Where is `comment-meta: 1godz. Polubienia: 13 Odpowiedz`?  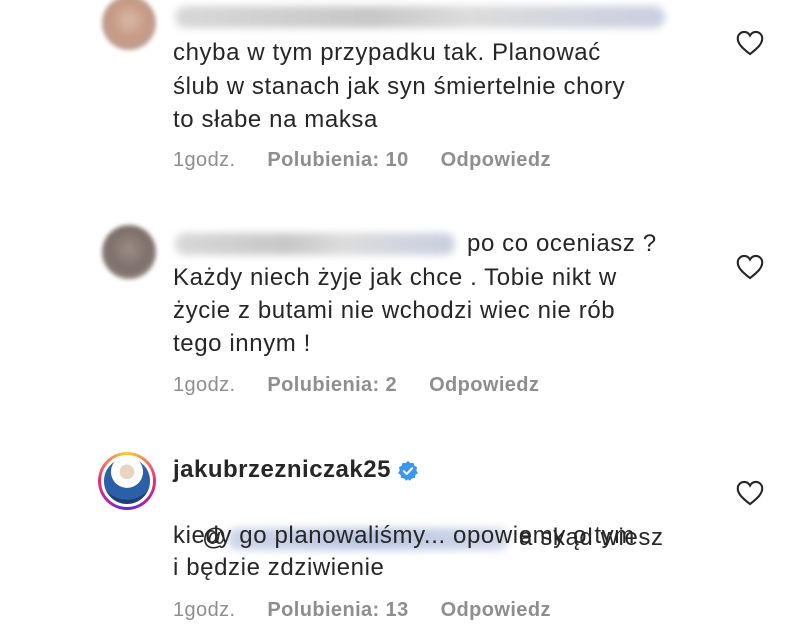 comment-meta: 1godz. Polubienia: 13 Odpowiedz is located at coordinates (375, 610).